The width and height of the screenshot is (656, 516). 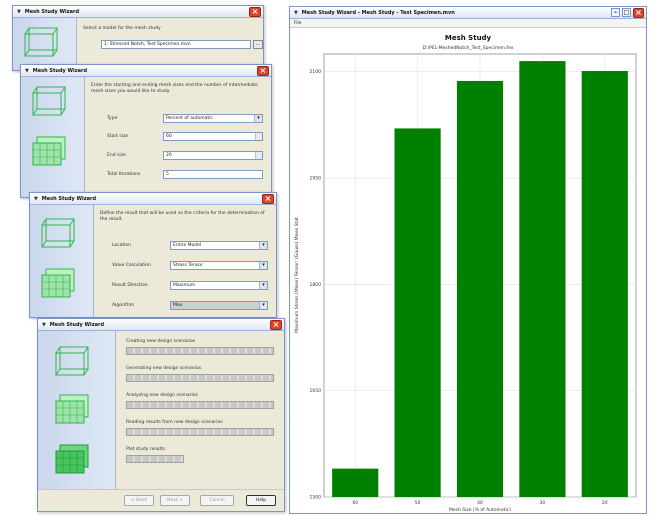 I want to click on solved-cube-icon, so click(x=72, y=459).